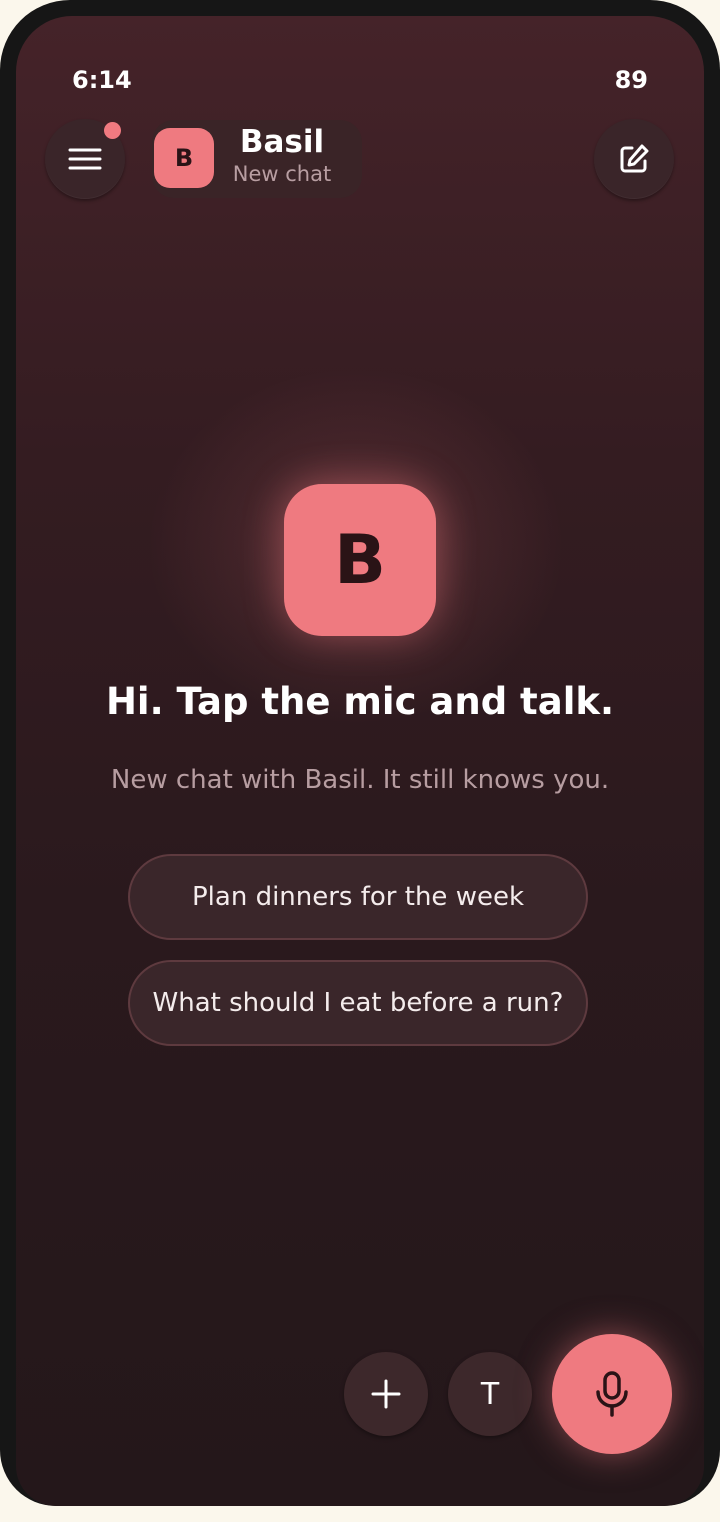 The height and width of the screenshot is (1522, 720). I want to click on assistant-avatar: B, so click(184, 158).